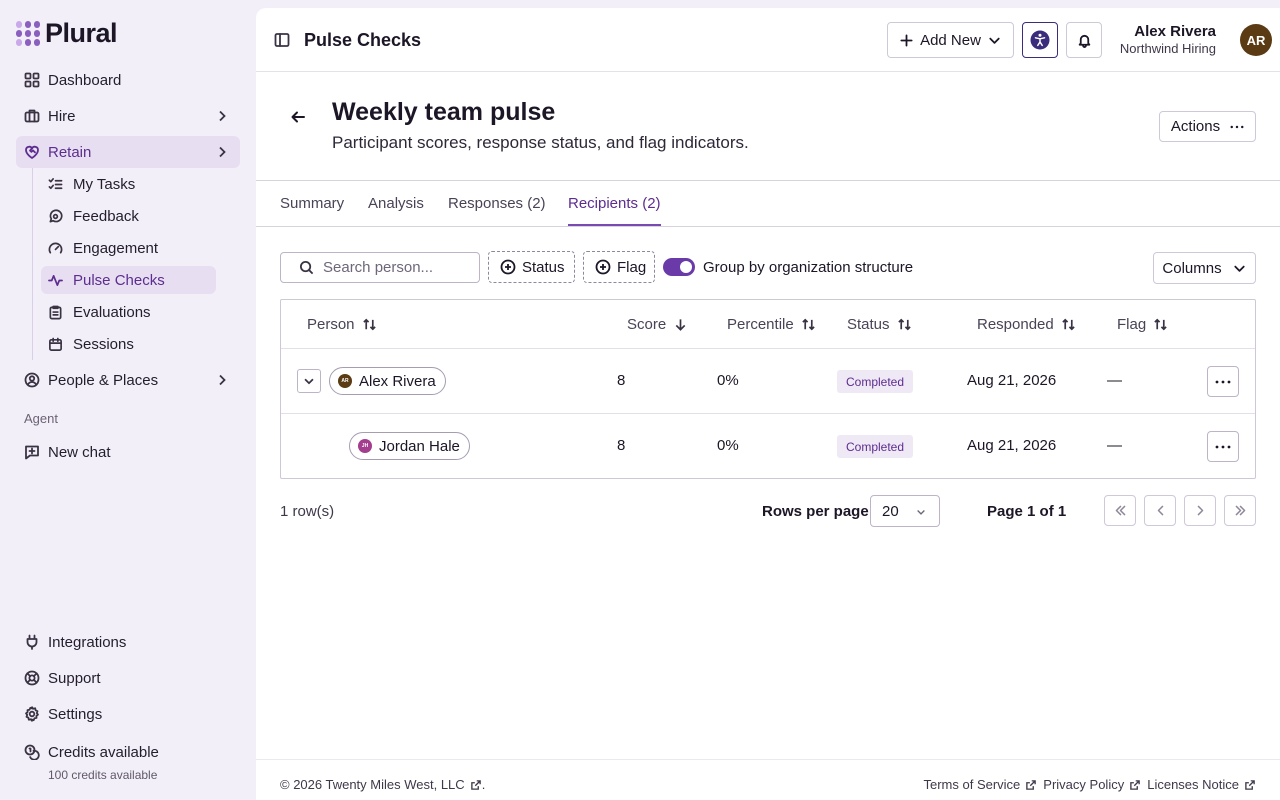 The height and width of the screenshot is (800, 1280). I want to click on person-chip: AR Alex Rivera, so click(387, 381).